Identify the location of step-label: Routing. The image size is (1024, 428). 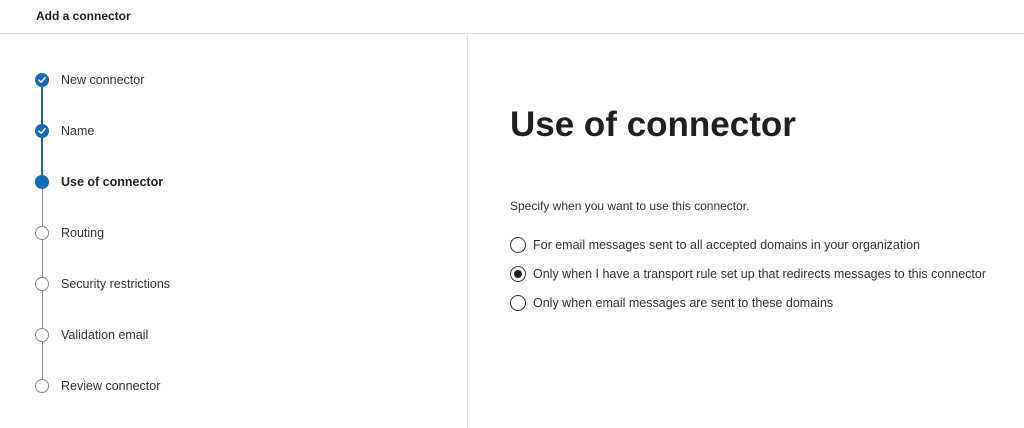
(83, 233).